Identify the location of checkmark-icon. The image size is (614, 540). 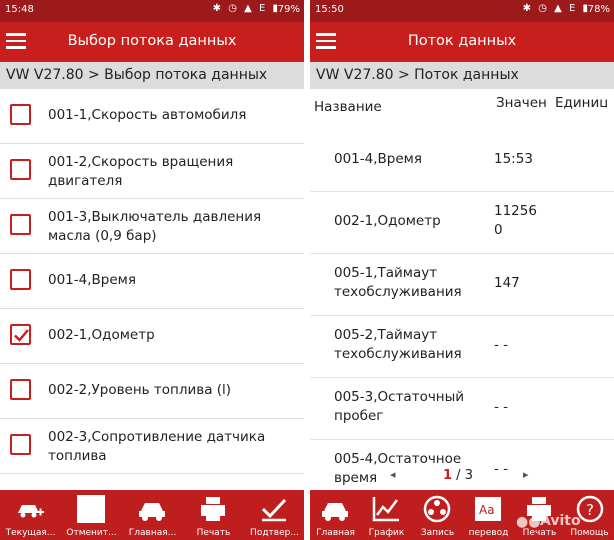
(21, 335).